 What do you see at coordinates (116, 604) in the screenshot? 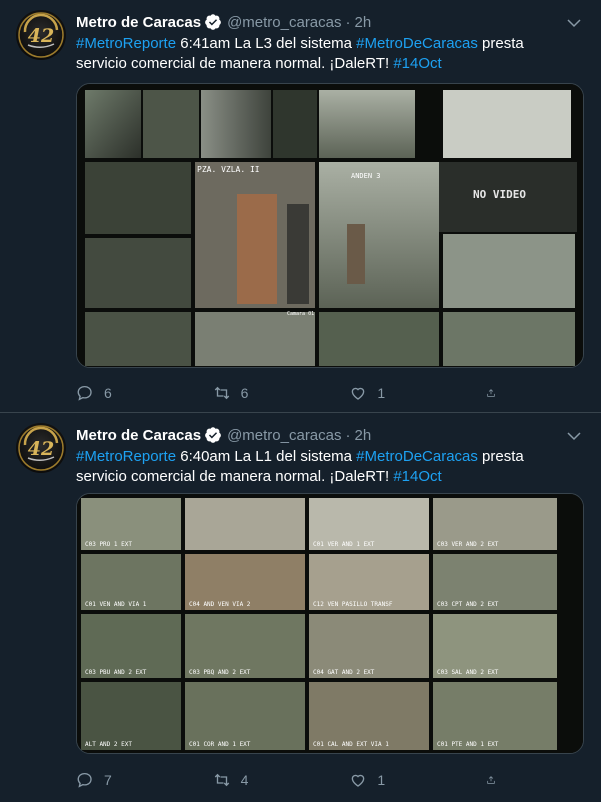
I see `camera-label: C01 VEN AND VIA 1` at bounding box center [116, 604].